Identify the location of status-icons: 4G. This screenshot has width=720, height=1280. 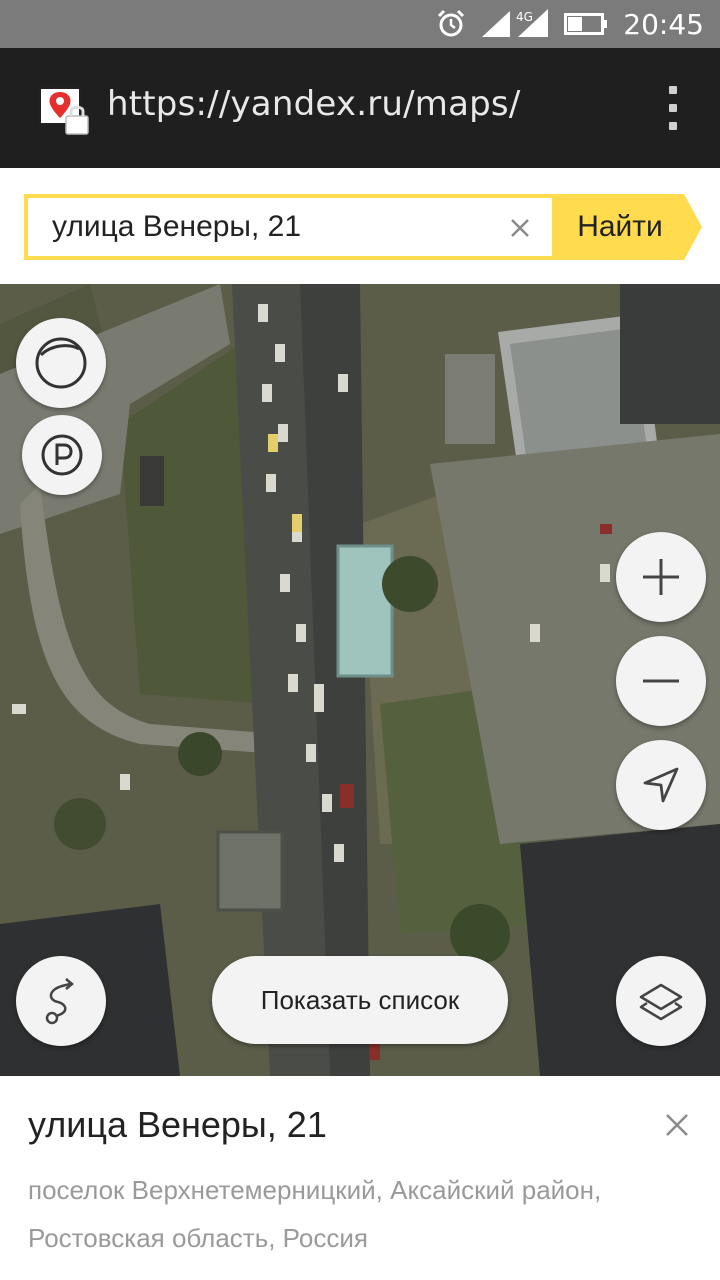
(522, 24).